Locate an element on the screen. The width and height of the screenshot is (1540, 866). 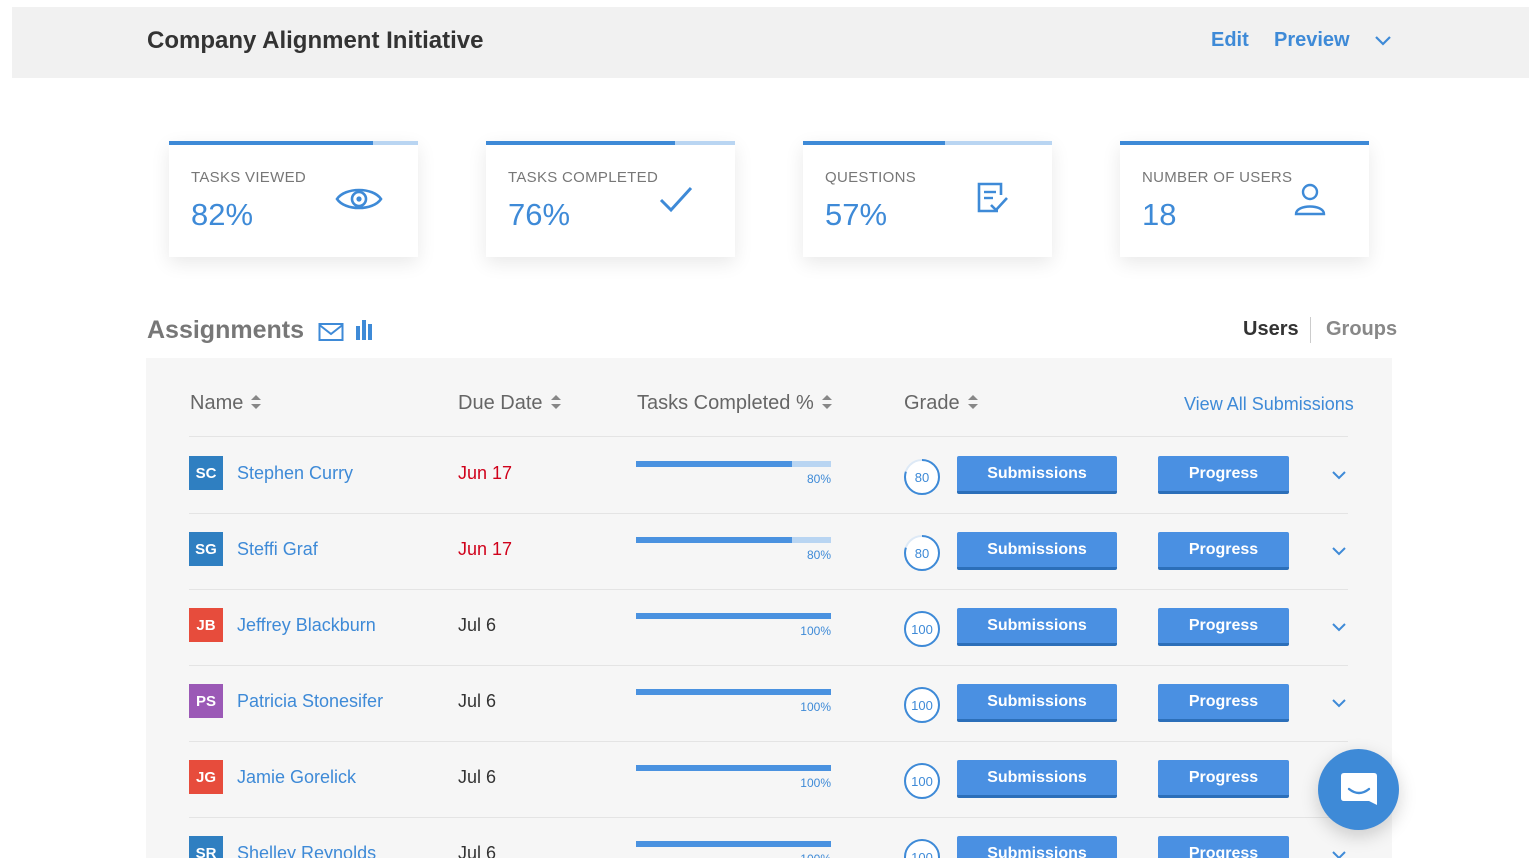
user-name-link: Jamie Gorelick is located at coordinates (296, 777).